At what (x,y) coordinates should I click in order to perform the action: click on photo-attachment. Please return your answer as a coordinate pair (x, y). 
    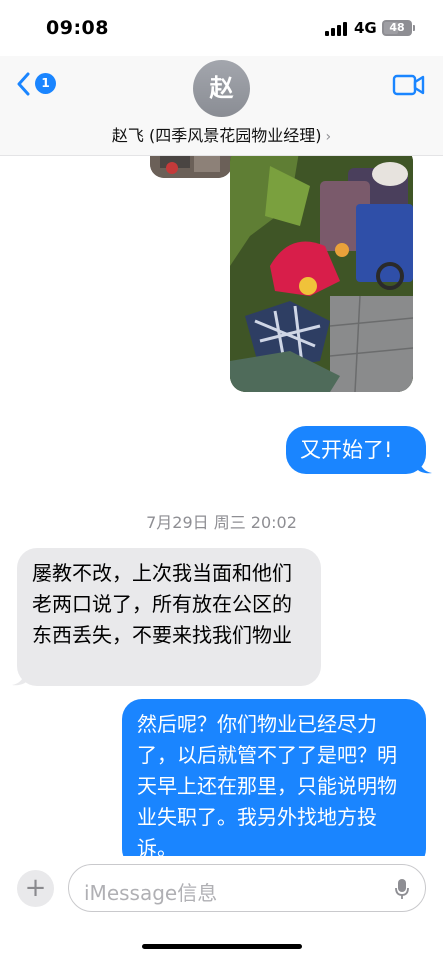
    Looking at the image, I should click on (321, 274).